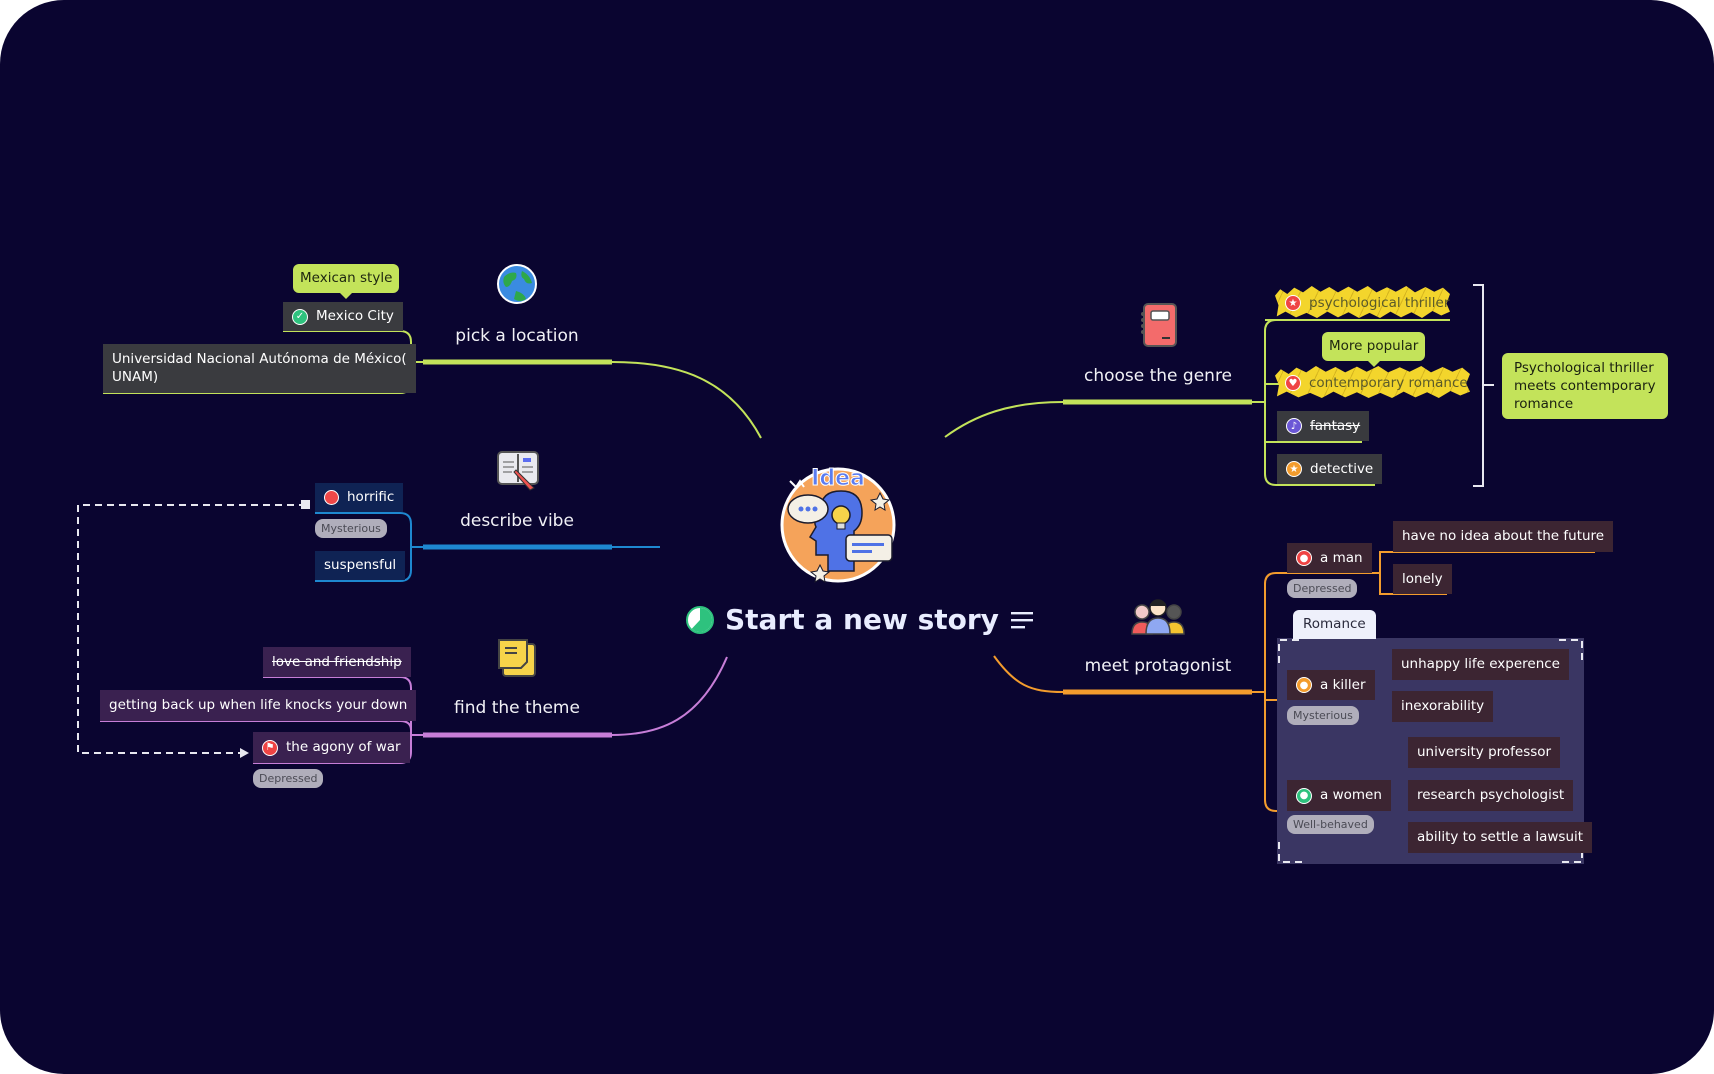 The width and height of the screenshot is (1714, 1074). What do you see at coordinates (270, 747) in the screenshot?
I see `flag-icon: ⚑` at bounding box center [270, 747].